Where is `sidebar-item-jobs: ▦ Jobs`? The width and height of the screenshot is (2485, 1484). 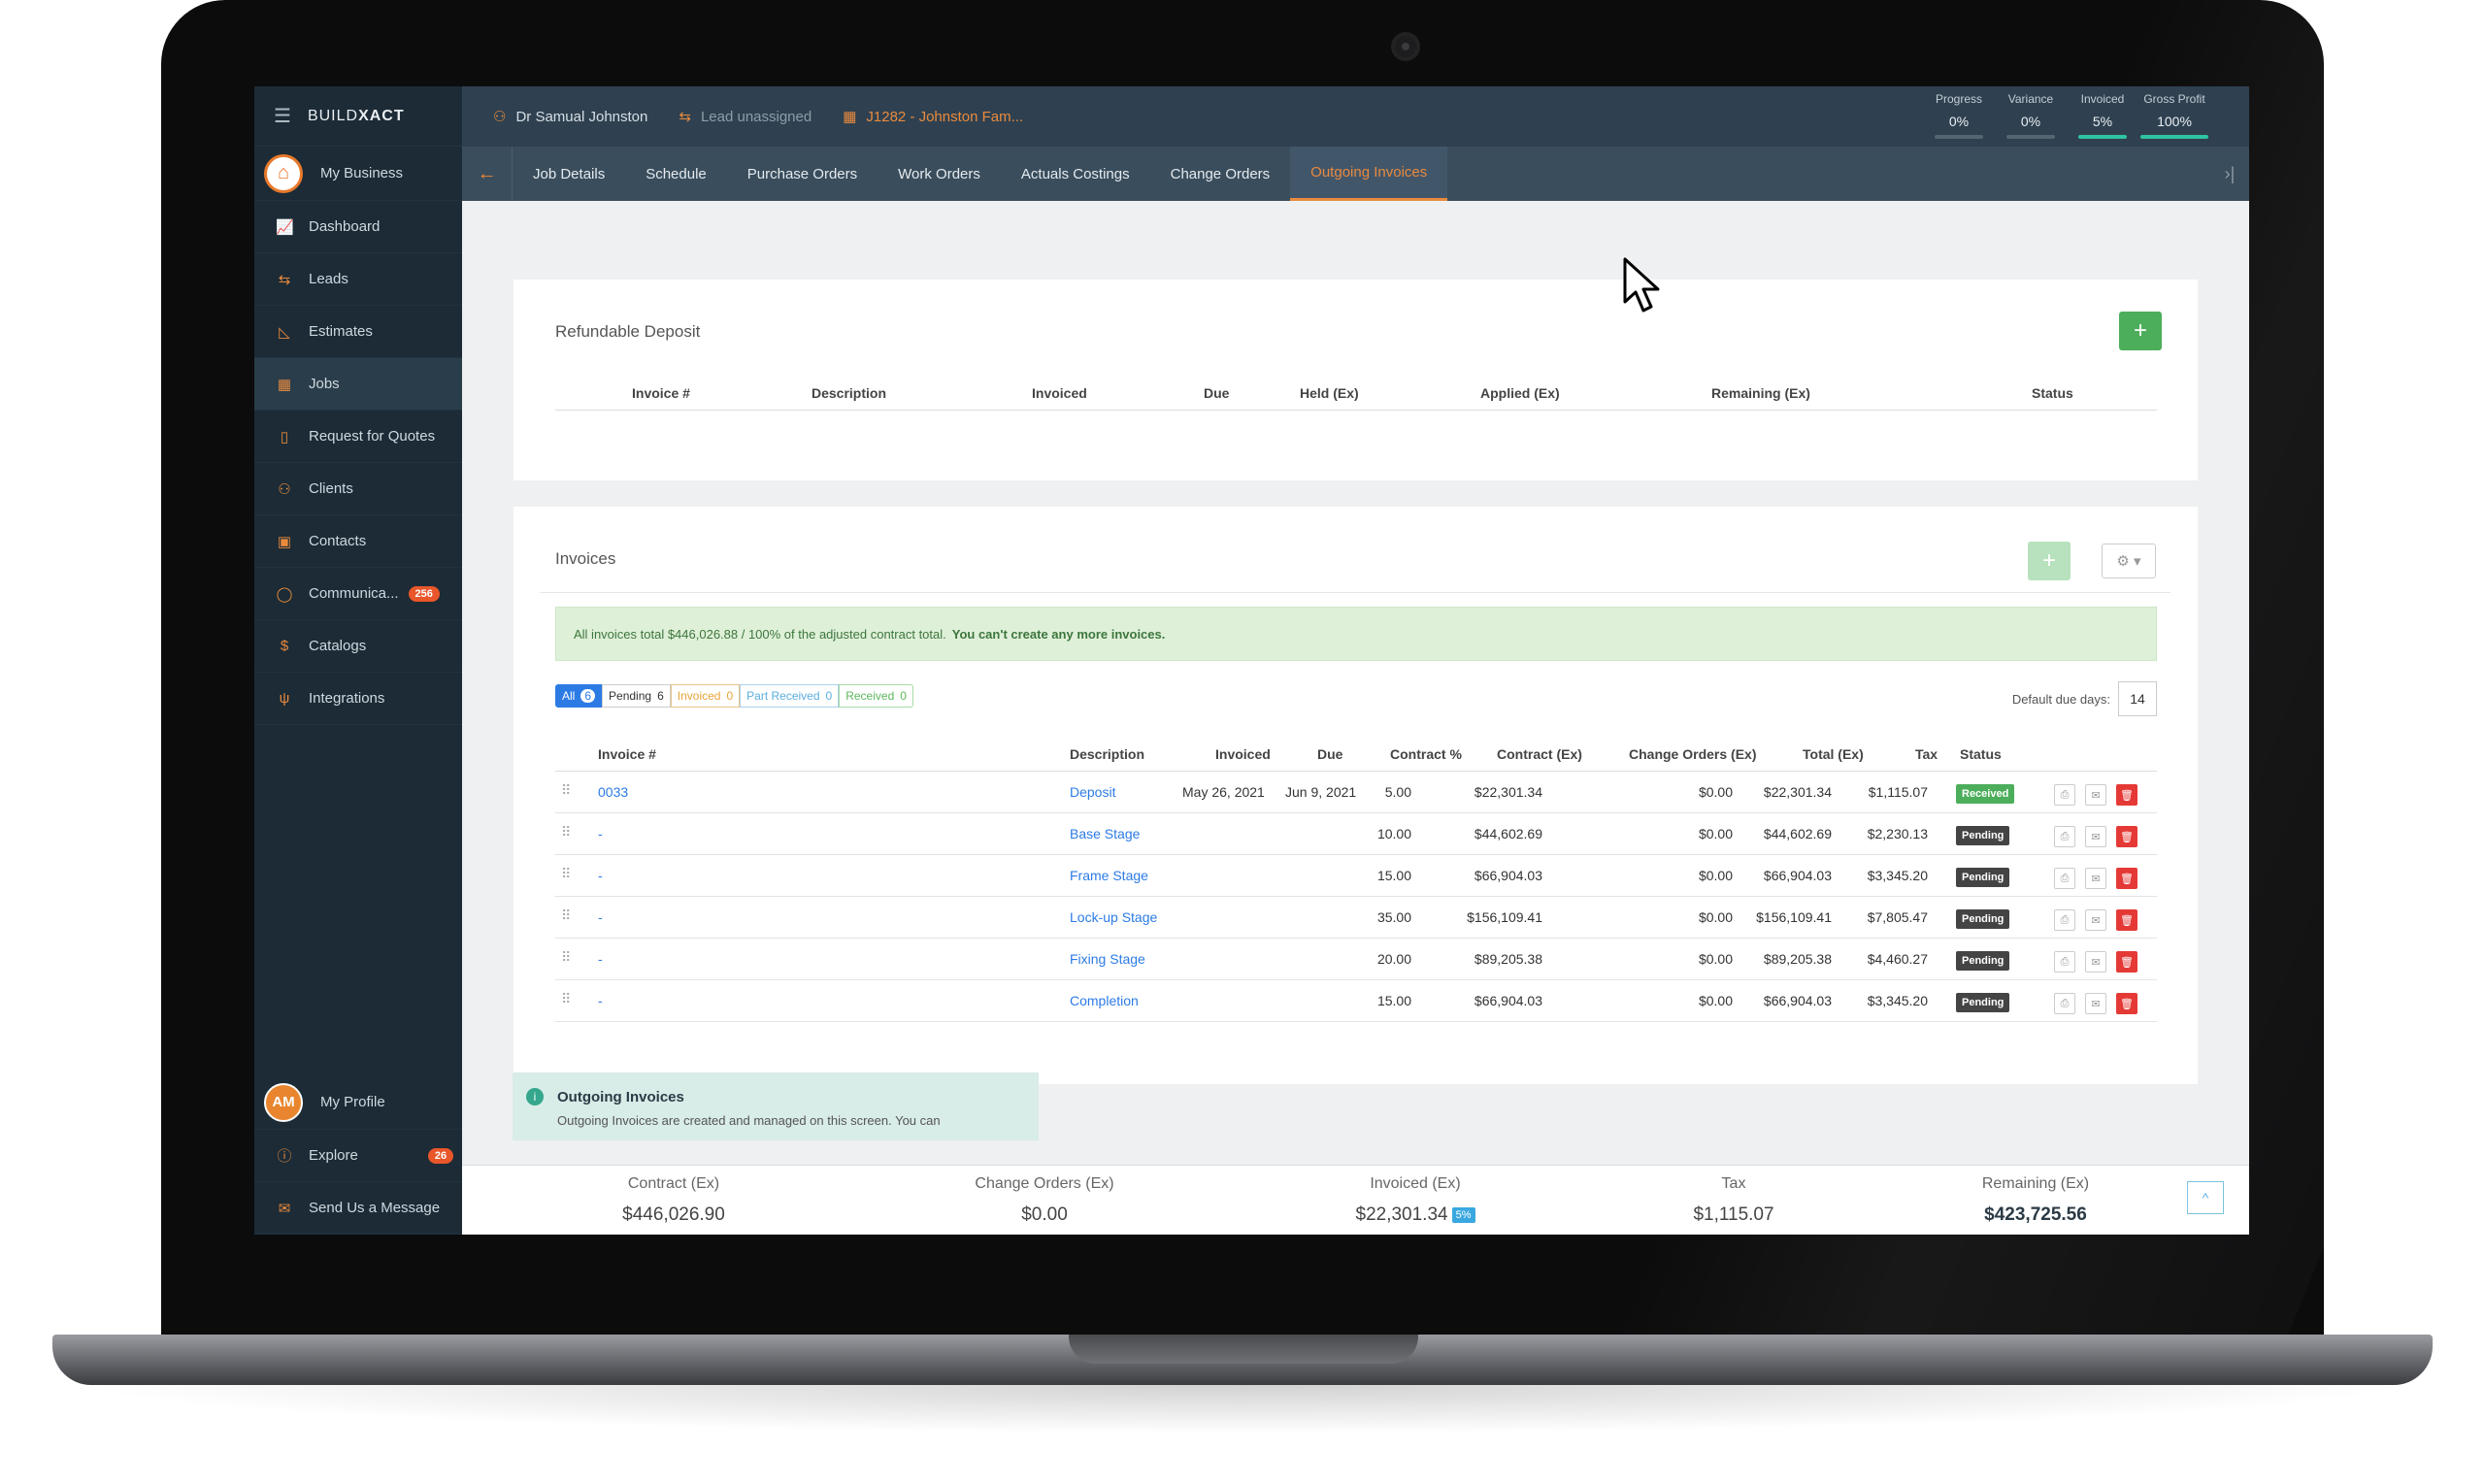 sidebar-item-jobs: ▦ Jobs is located at coordinates (358, 384).